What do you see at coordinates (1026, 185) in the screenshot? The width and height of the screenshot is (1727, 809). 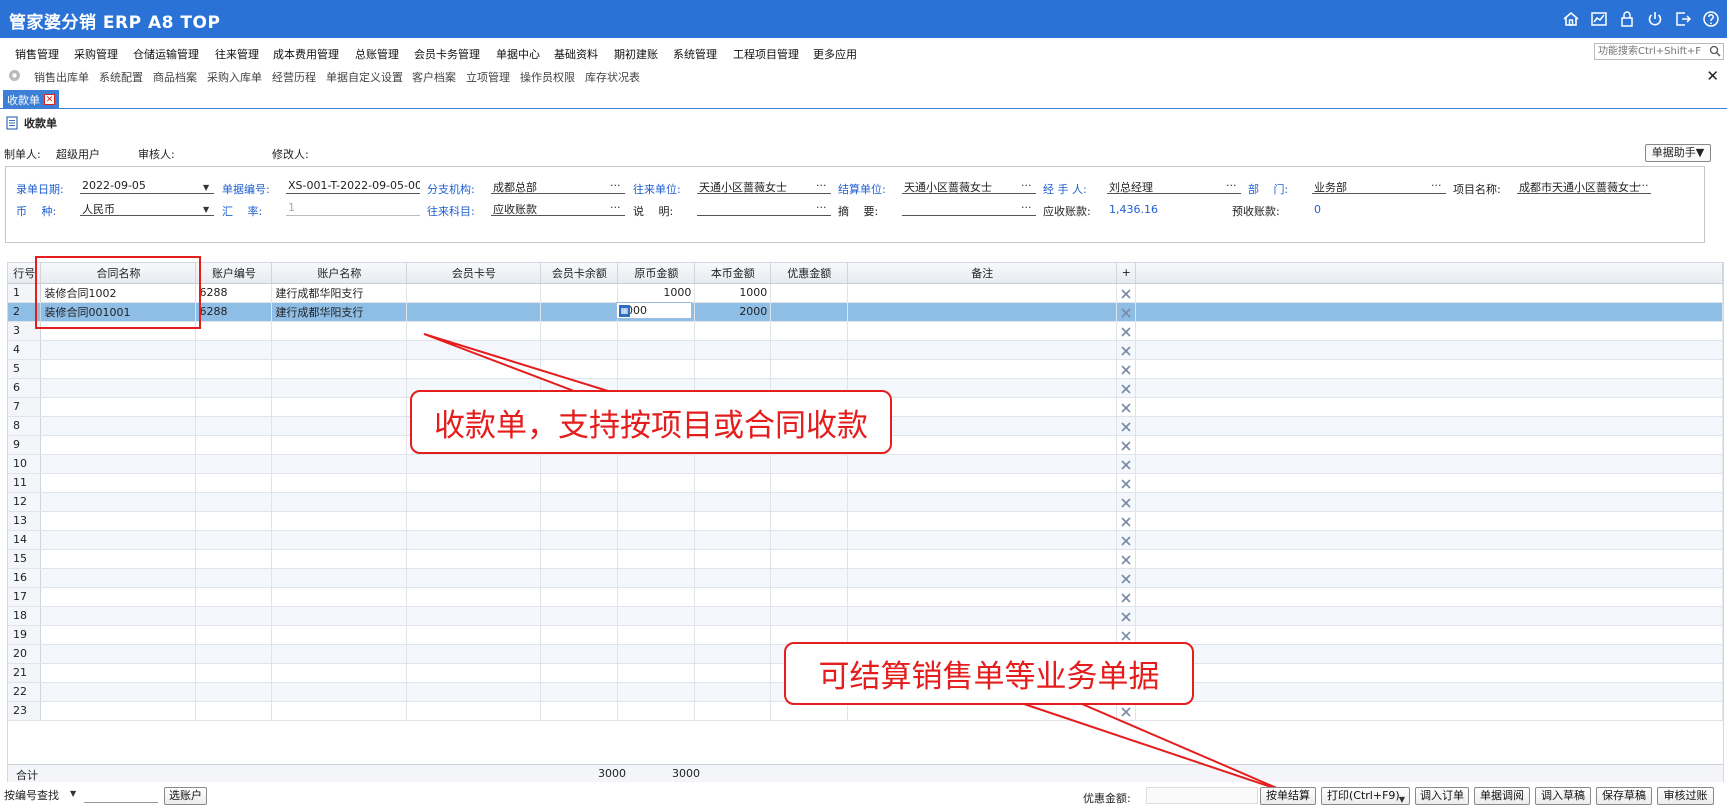 I see `settle-more-button: ···` at bounding box center [1026, 185].